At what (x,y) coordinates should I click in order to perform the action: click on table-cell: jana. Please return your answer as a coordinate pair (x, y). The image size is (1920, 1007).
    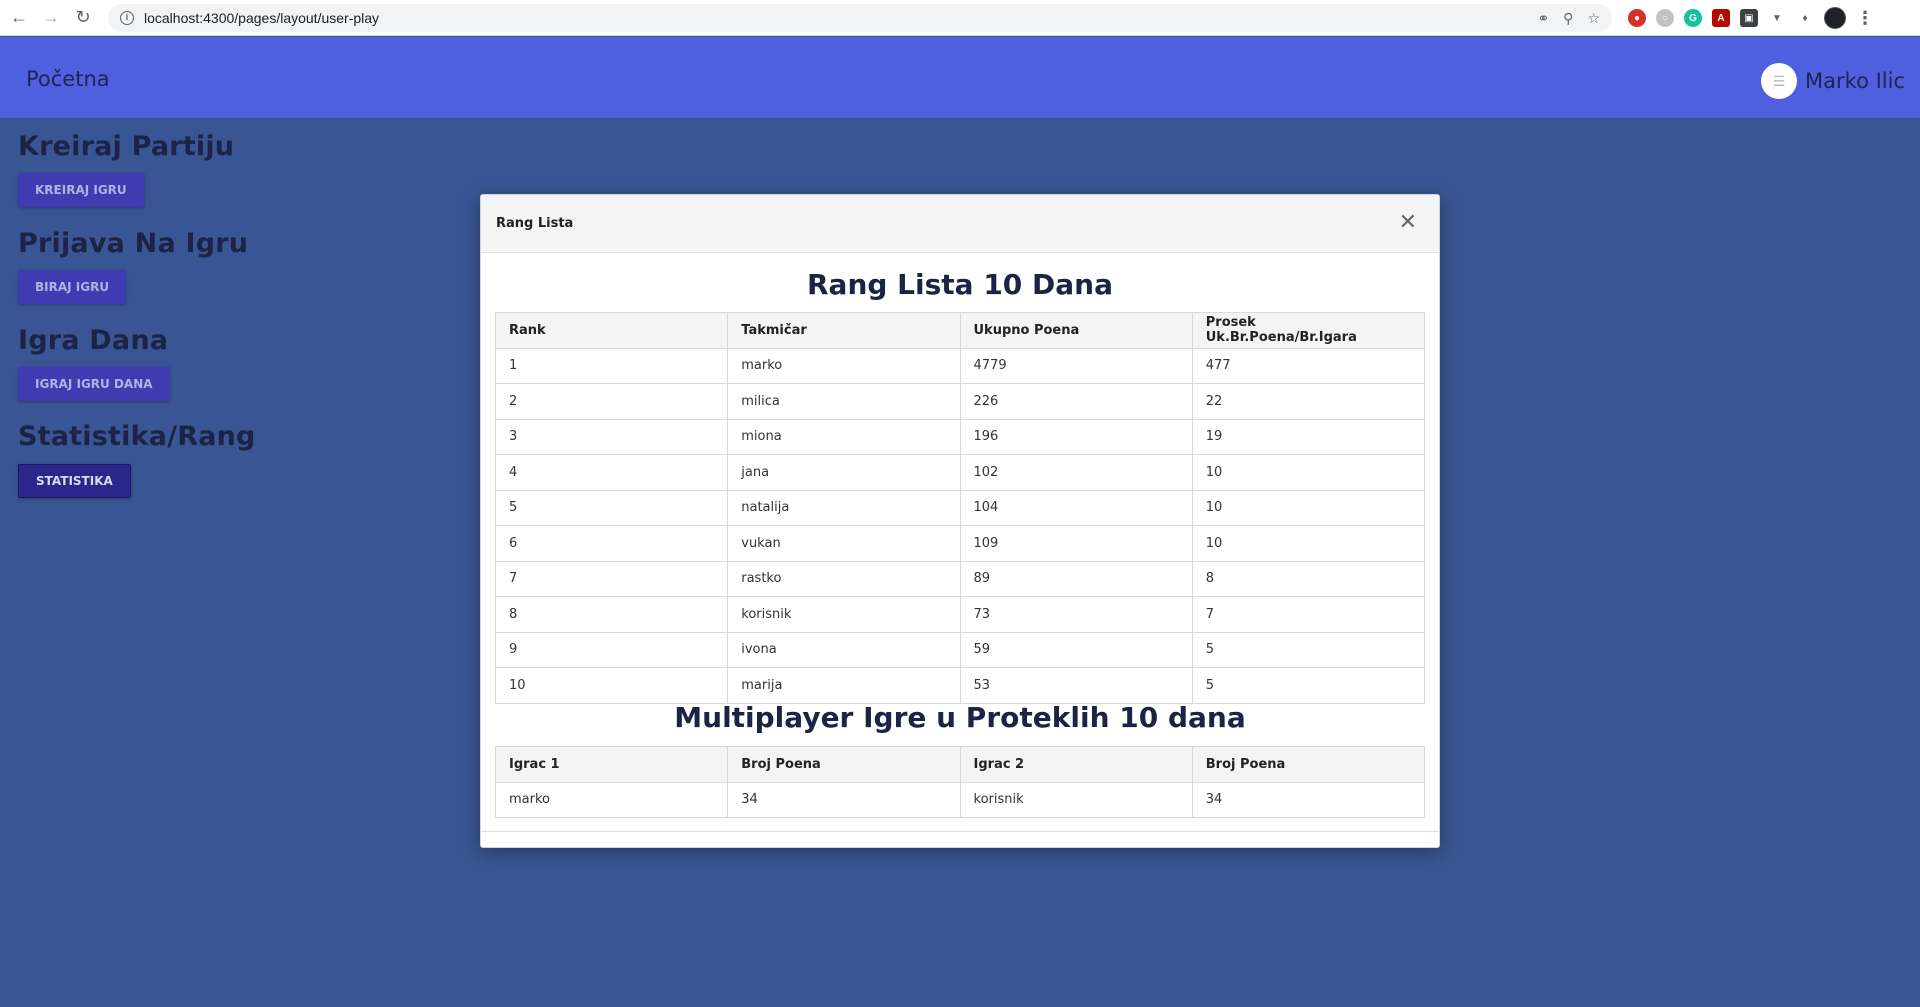
    Looking at the image, I should click on (844, 472).